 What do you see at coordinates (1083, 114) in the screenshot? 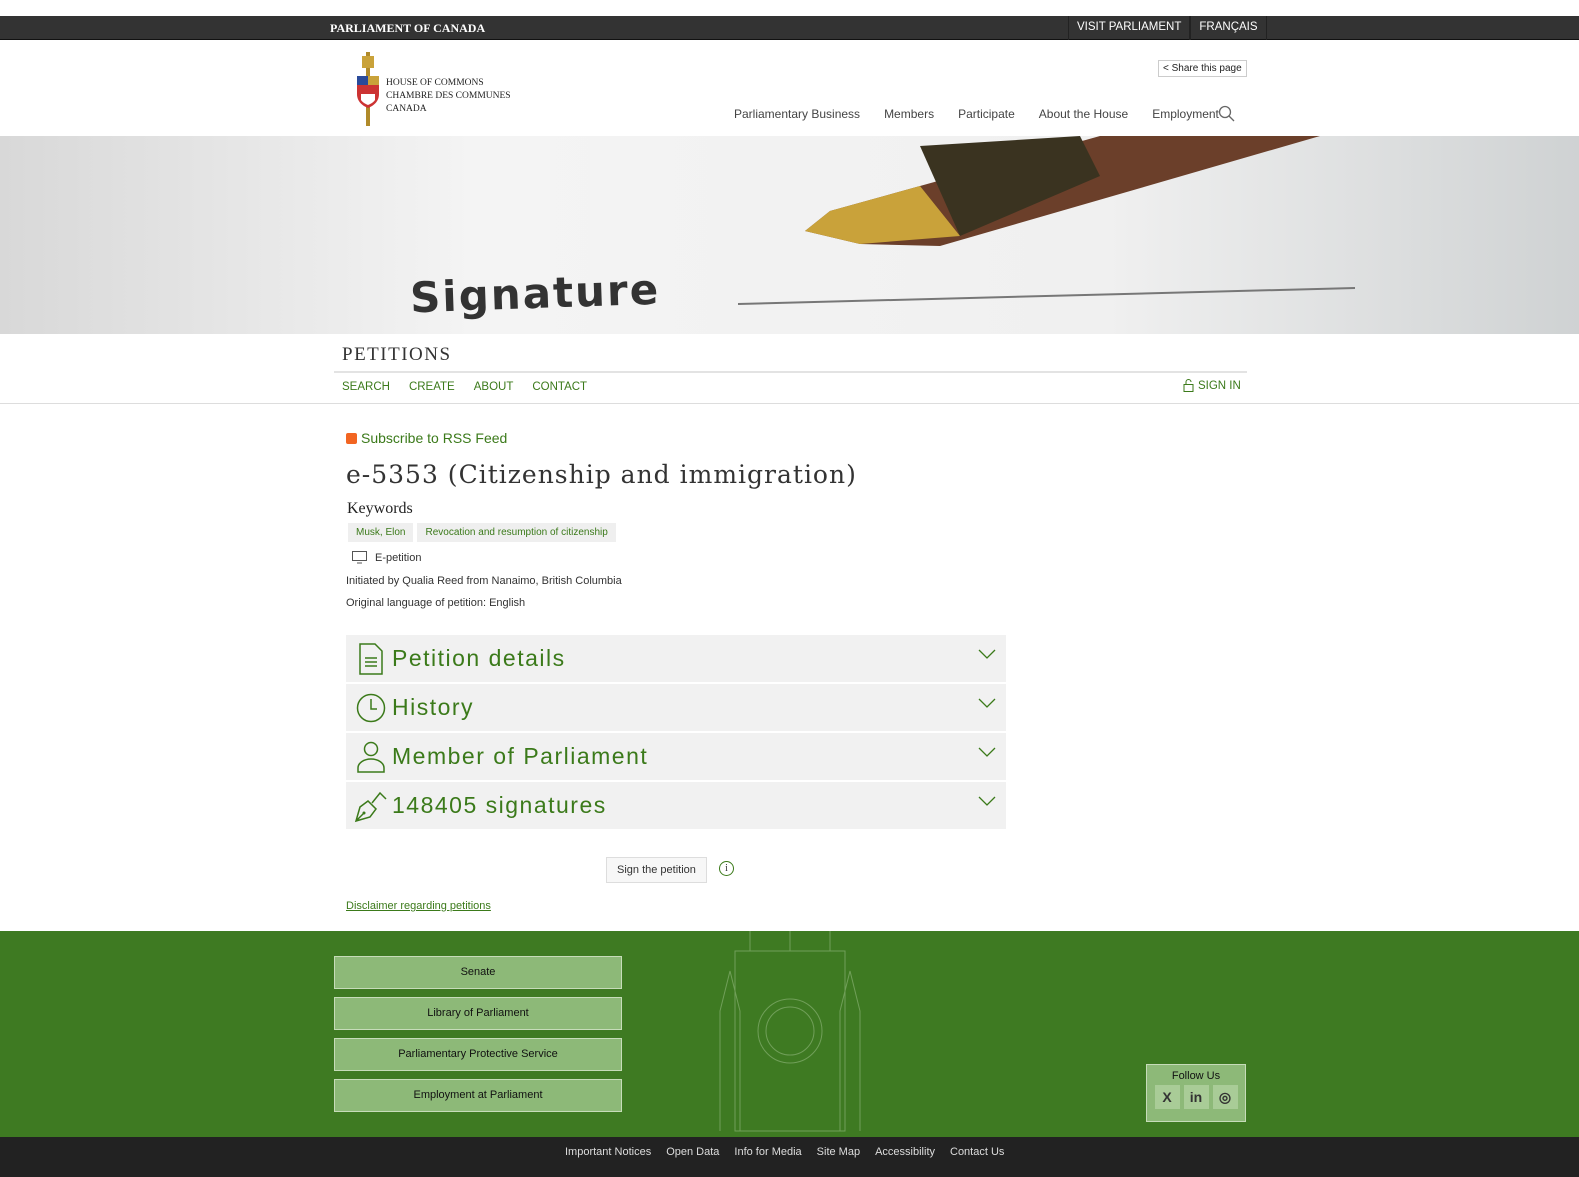
I see `nav-about-the-house: About the House` at bounding box center [1083, 114].